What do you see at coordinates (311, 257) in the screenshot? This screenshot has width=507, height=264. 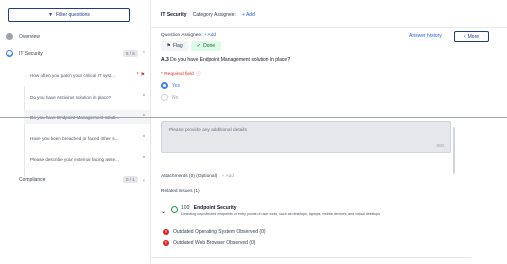 I see `bottom-divider` at bounding box center [311, 257].